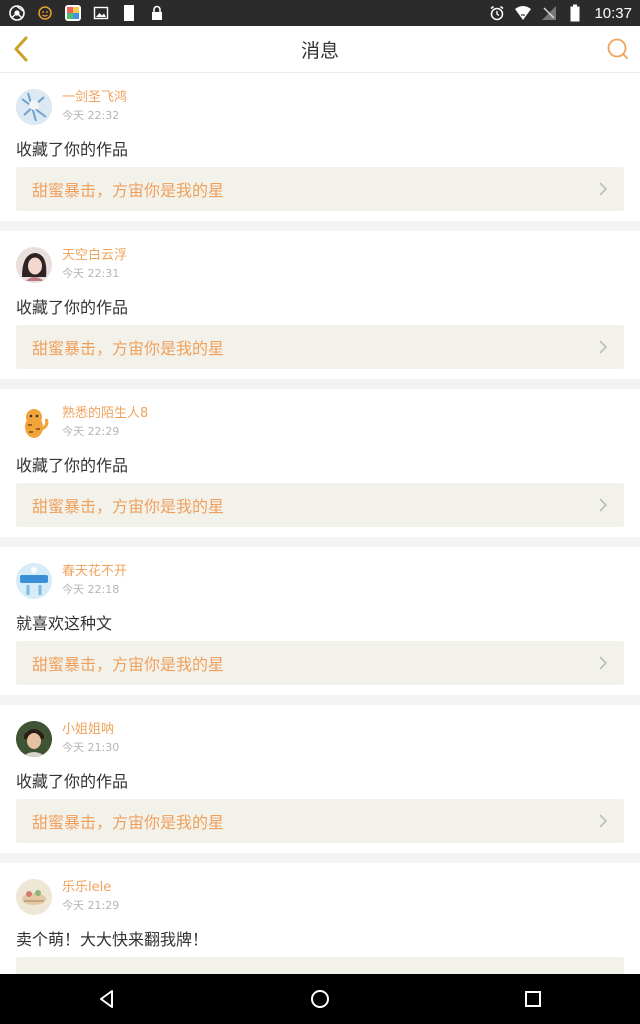  What do you see at coordinates (94, 572) in the screenshot?
I see `username: 春天花不开` at bounding box center [94, 572].